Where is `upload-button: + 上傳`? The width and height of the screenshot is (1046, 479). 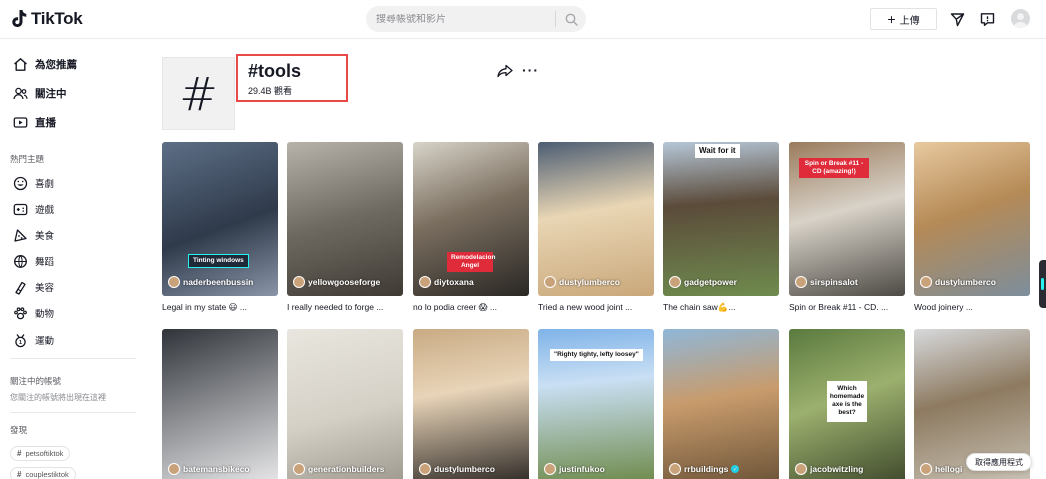 upload-button: + 上傳 is located at coordinates (903, 19).